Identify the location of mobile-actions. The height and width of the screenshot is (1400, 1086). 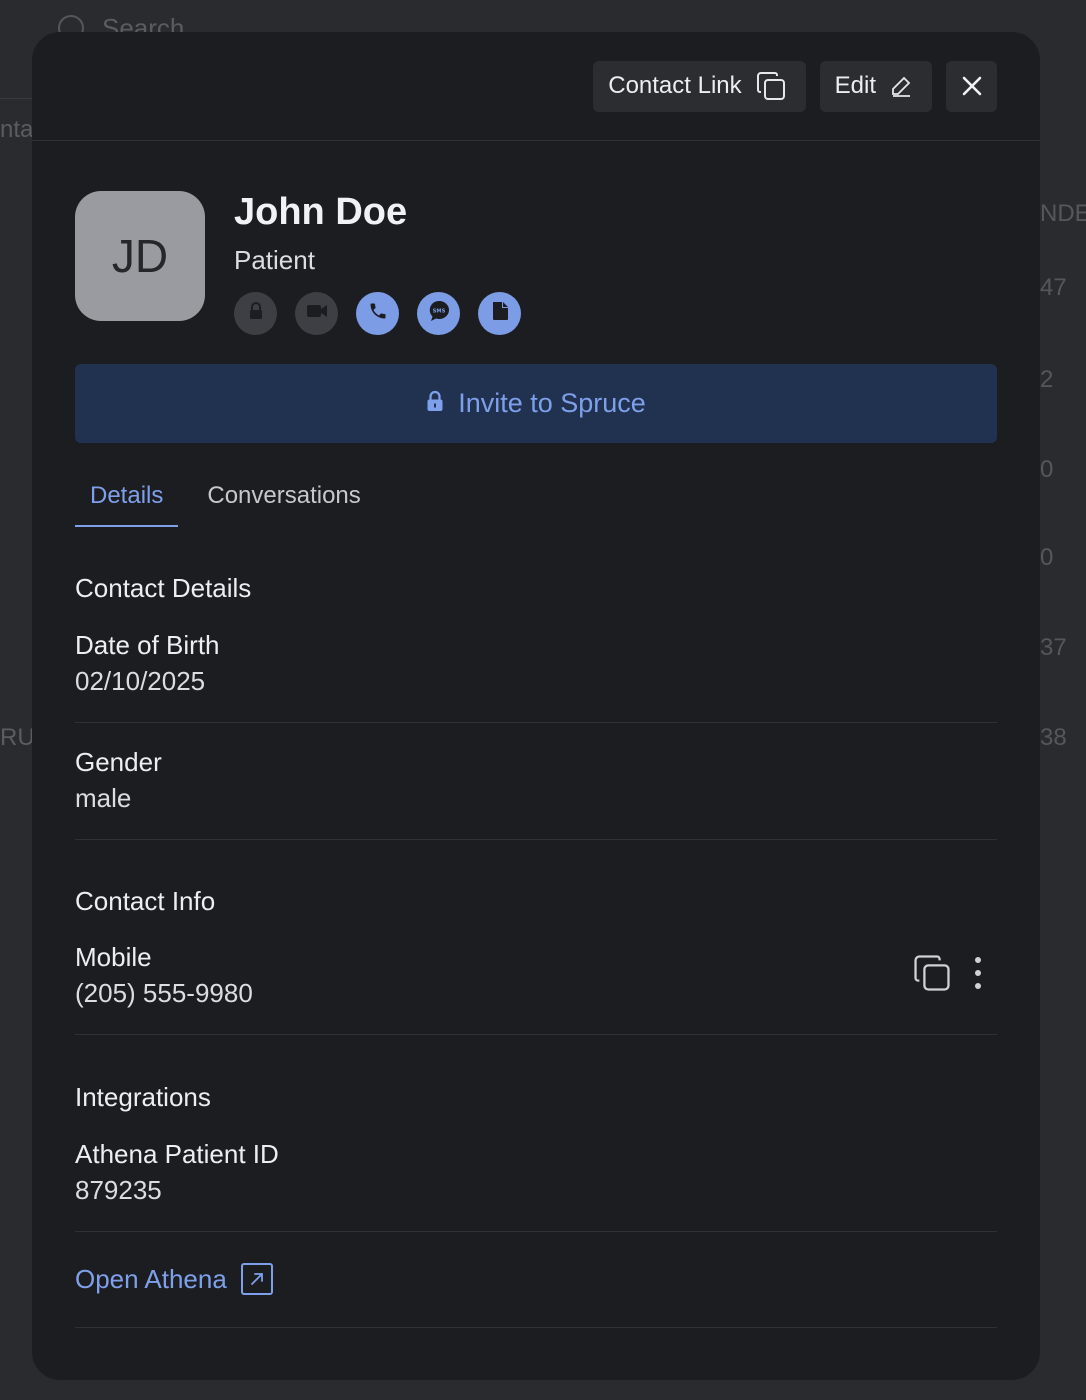
(955, 975).